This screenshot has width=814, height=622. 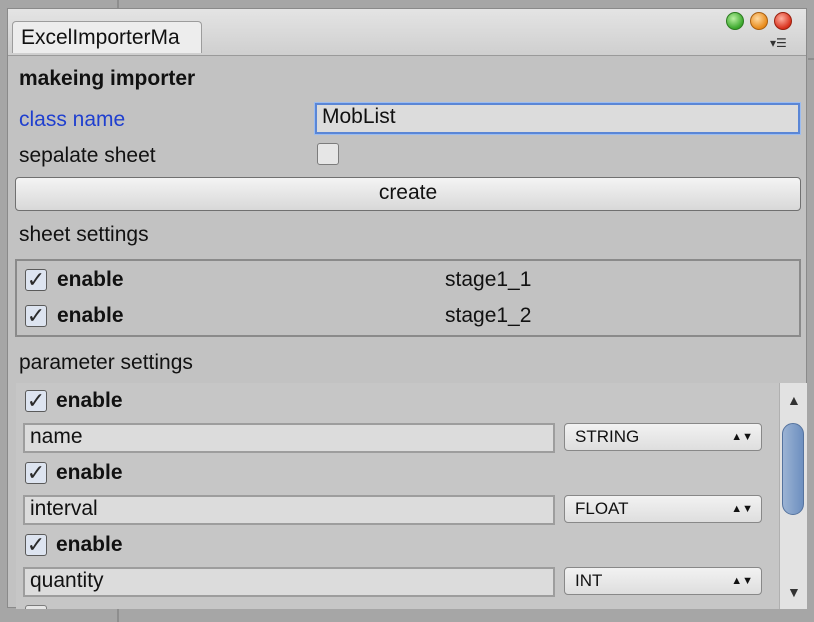 What do you see at coordinates (488, 315) in the screenshot?
I see `sheet-name: stage1_2` at bounding box center [488, 315].